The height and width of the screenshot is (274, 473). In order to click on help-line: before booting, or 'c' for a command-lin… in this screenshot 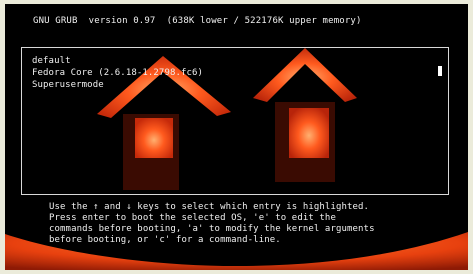, I will do `click(165, 240)`.